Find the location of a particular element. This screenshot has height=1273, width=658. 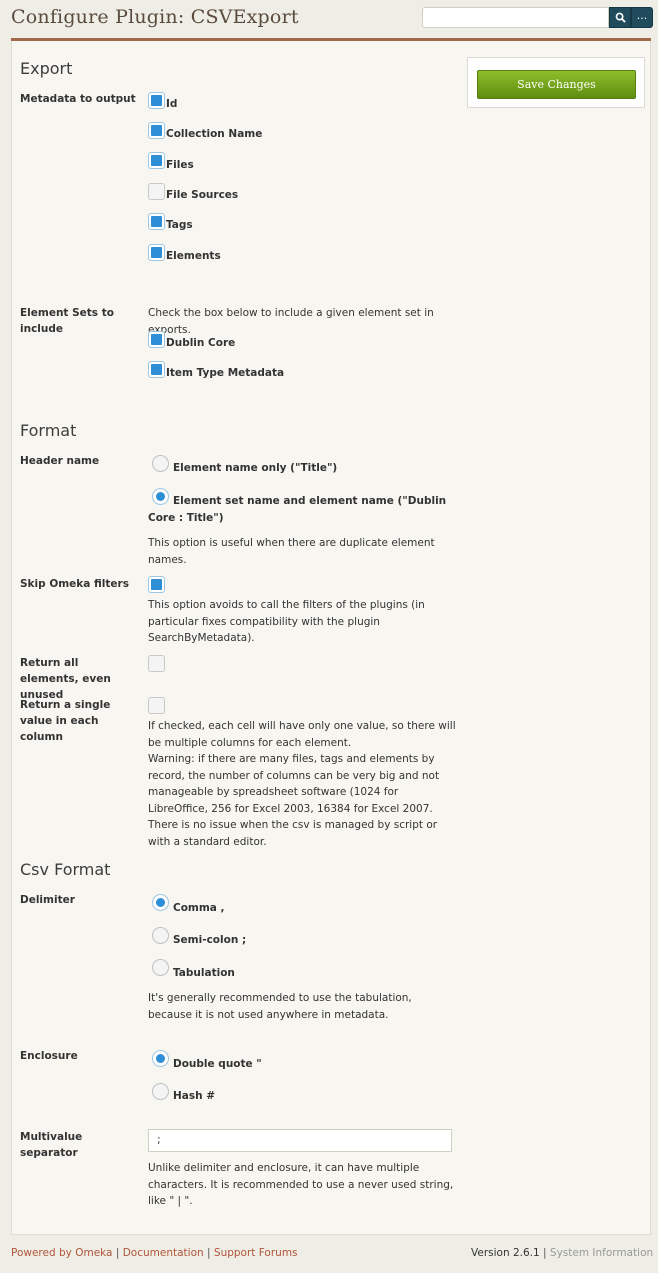

header-name-label: Header name is located at coordinates (60, 461).